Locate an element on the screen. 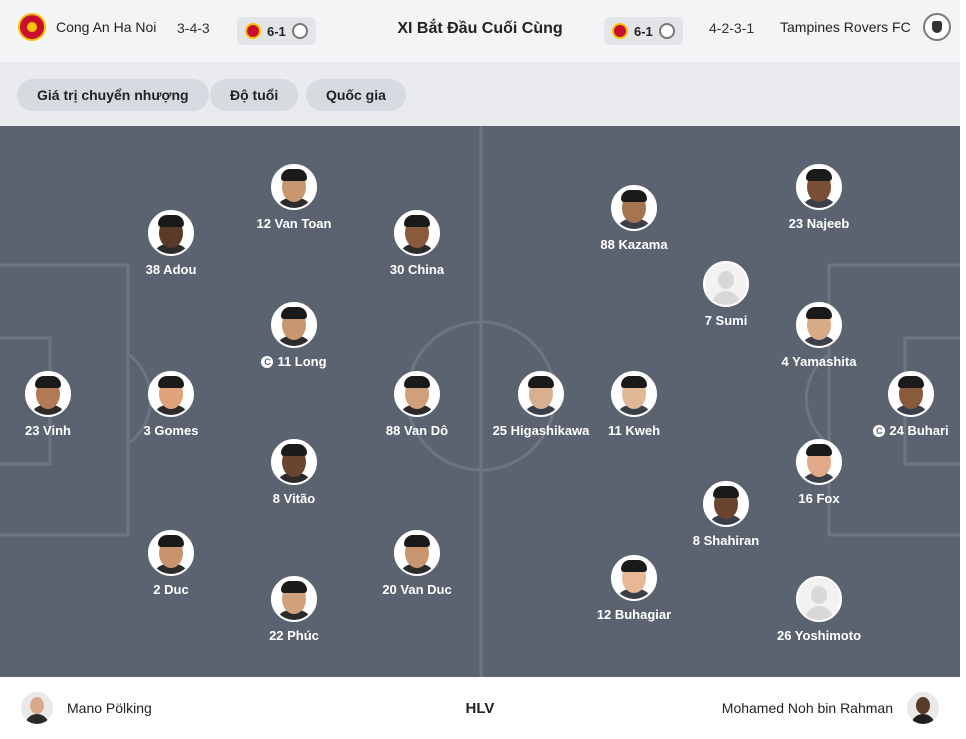 This screenshot has width=966, height=739. player-label: 3 Gomes is located at coordinates (171, 430).